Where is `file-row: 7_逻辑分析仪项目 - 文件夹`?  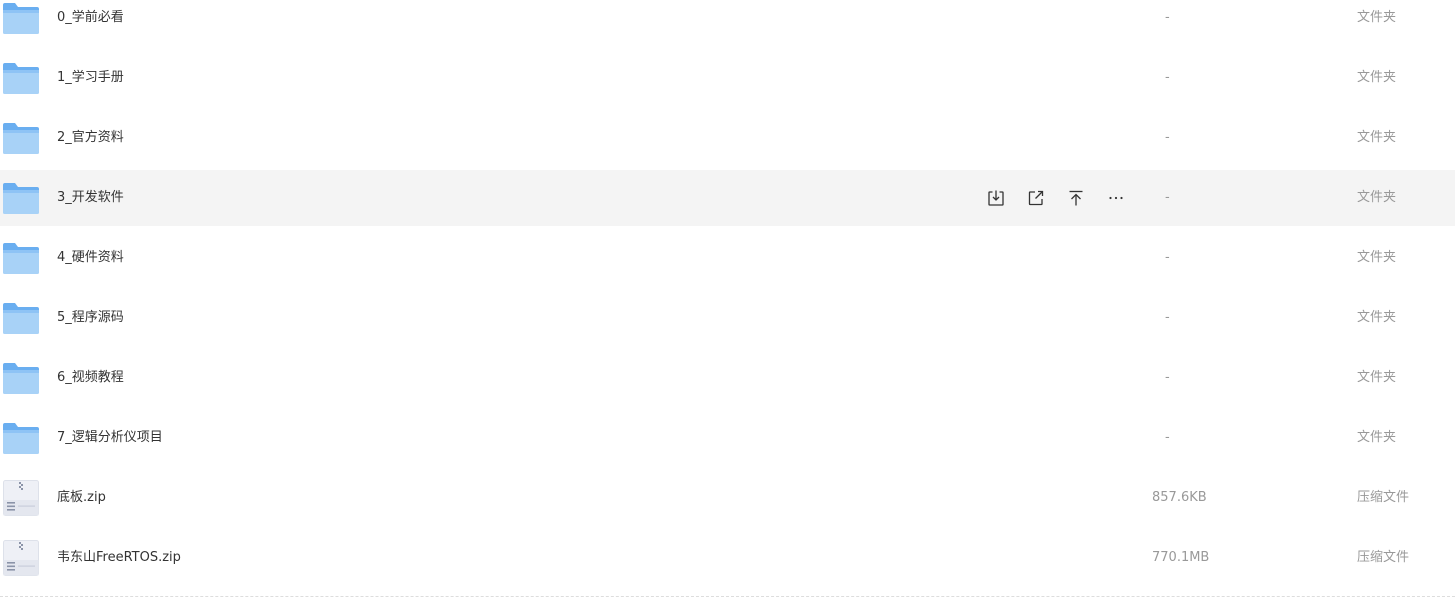
file-row: 7_逻辑分析仪项目 - 文件夹 is located at coordinates (727, 438).